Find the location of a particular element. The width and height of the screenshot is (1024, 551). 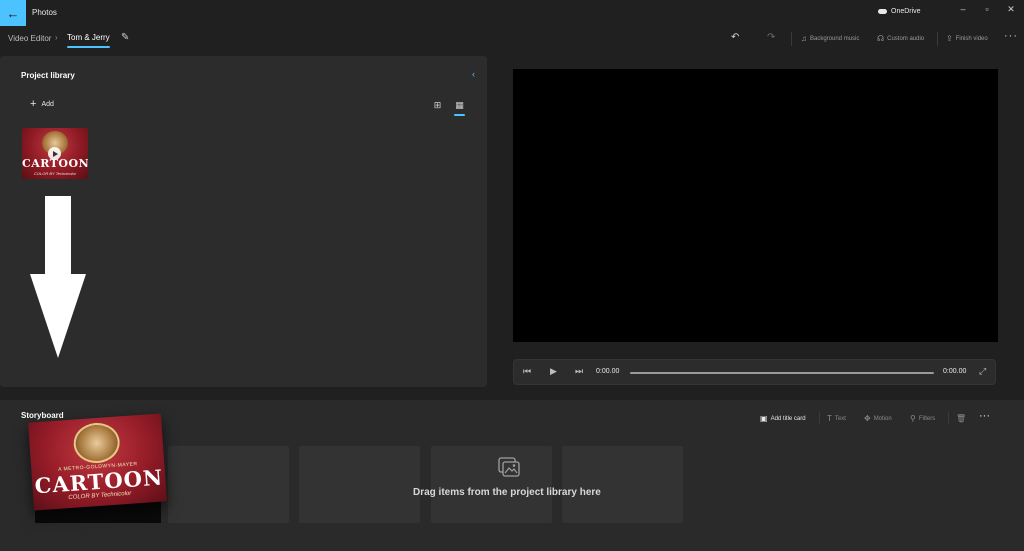

text-label: Text is located at coordinates (840, 418).